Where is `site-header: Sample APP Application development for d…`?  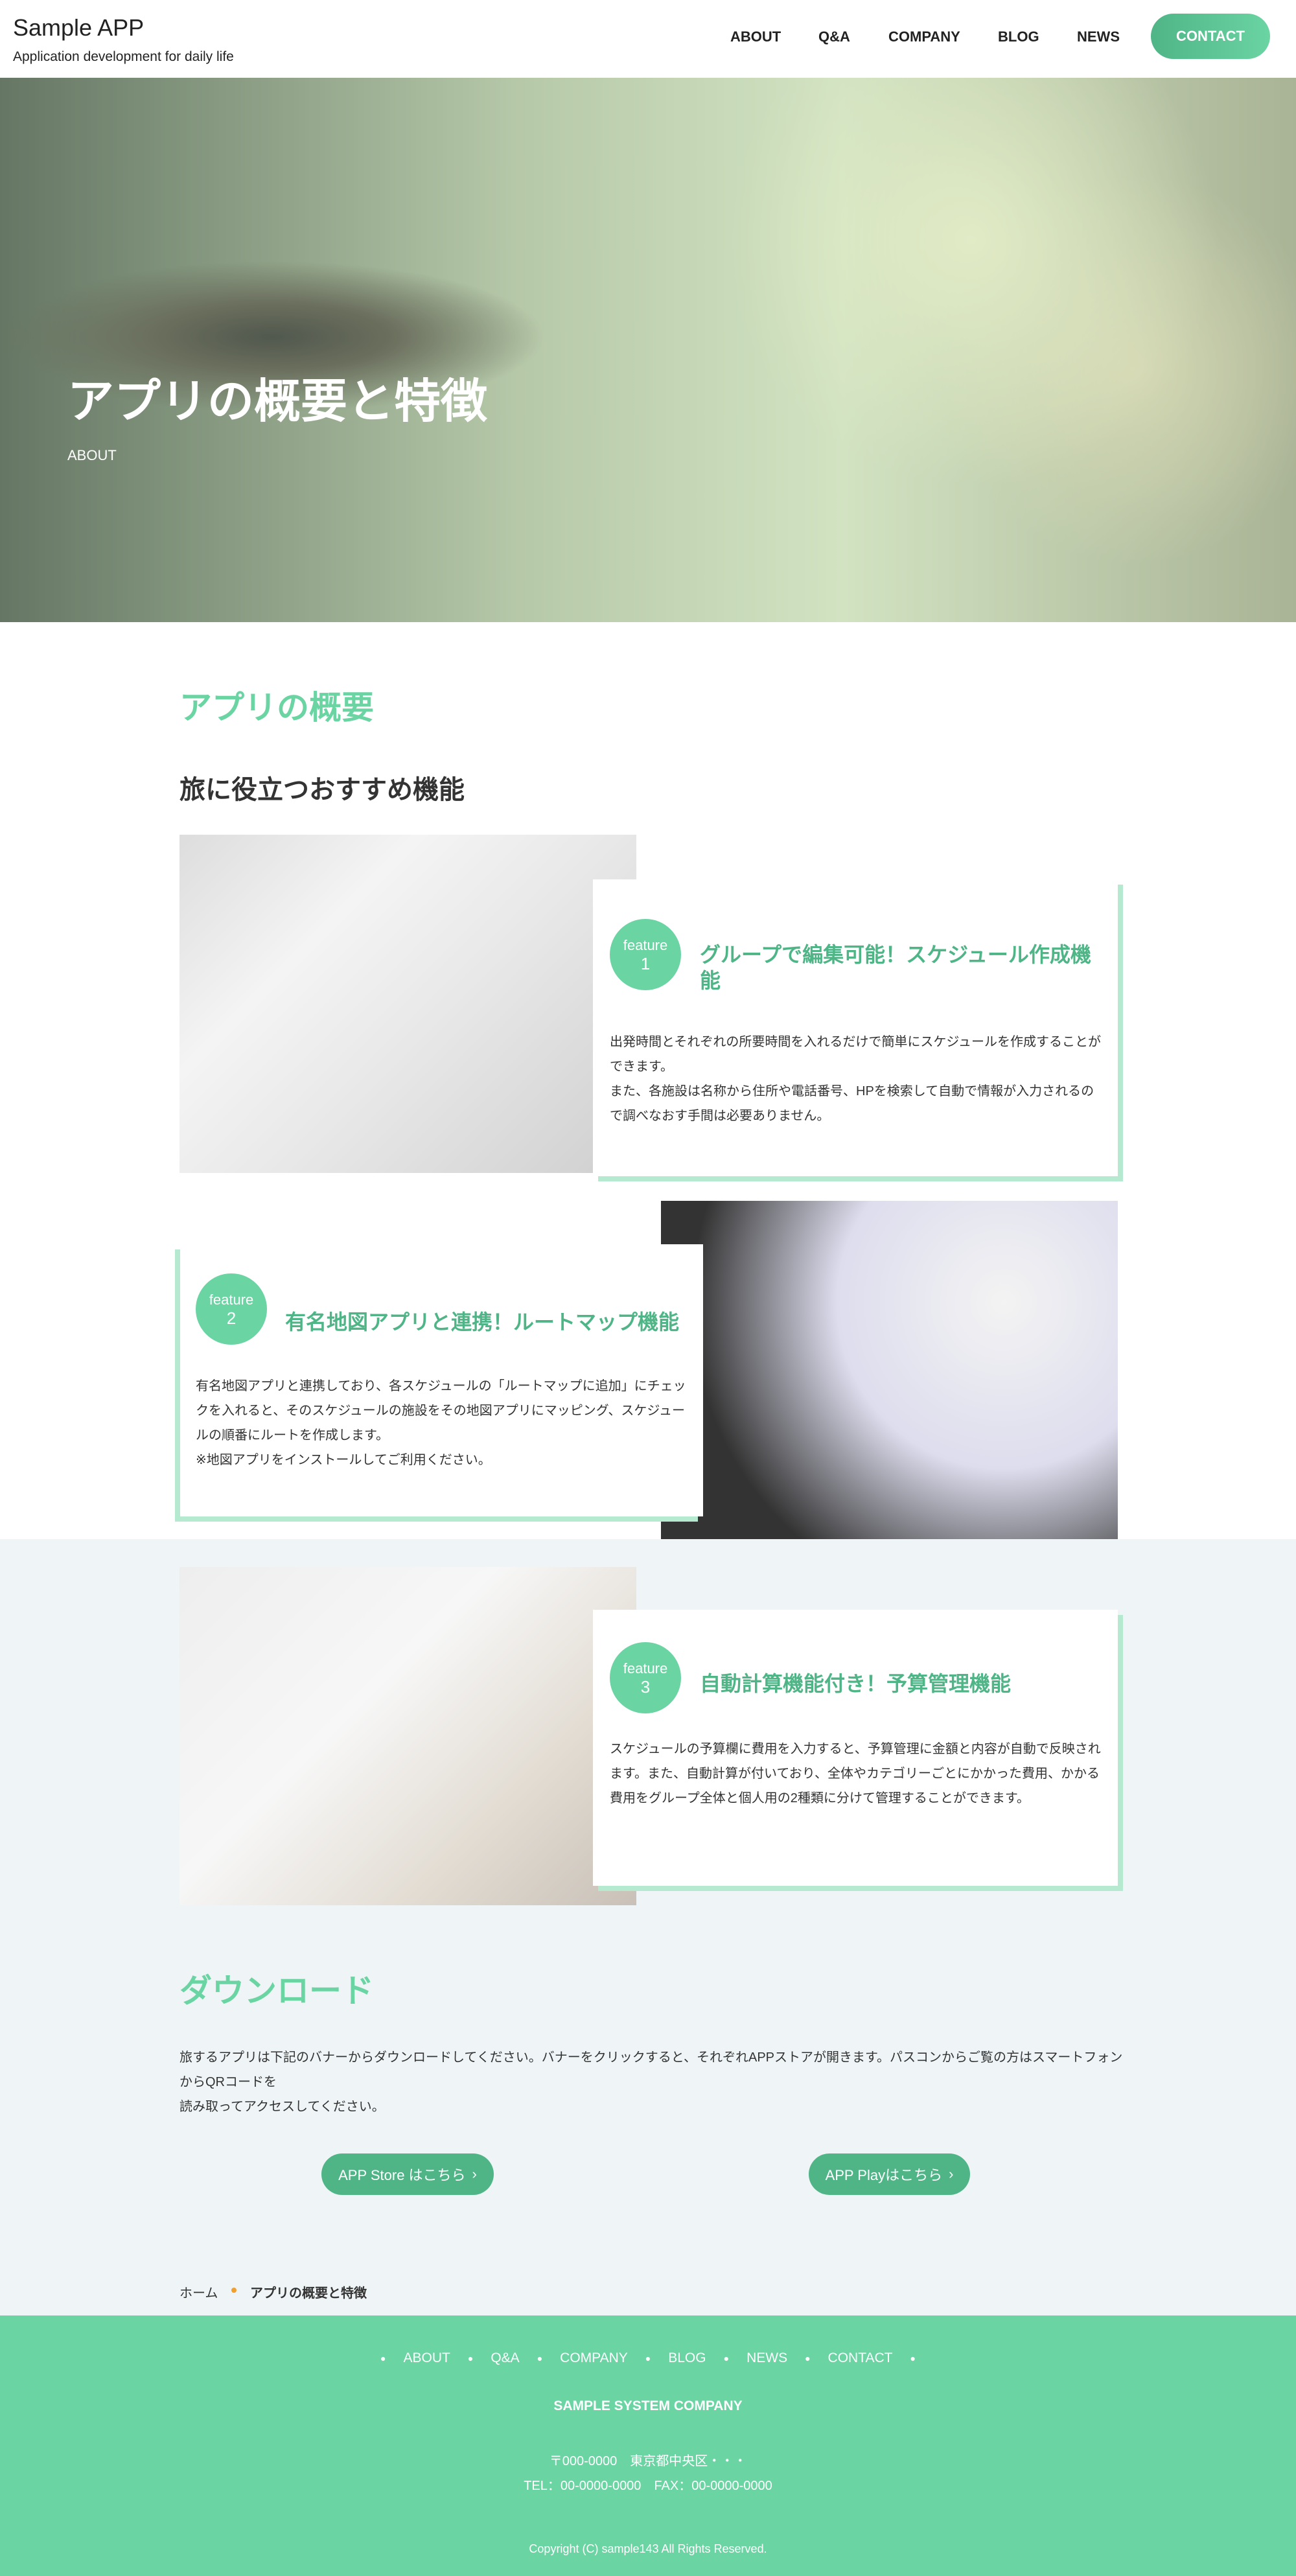
site-header: Sample APP Application development for d… is located at coordinates (648, 39).